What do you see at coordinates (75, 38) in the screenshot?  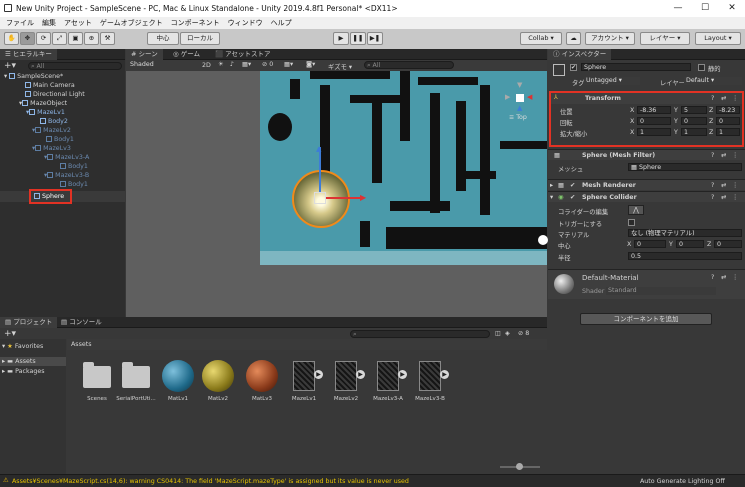 I see `rect-tool-button: ▣` at bounding box center [75, 38].